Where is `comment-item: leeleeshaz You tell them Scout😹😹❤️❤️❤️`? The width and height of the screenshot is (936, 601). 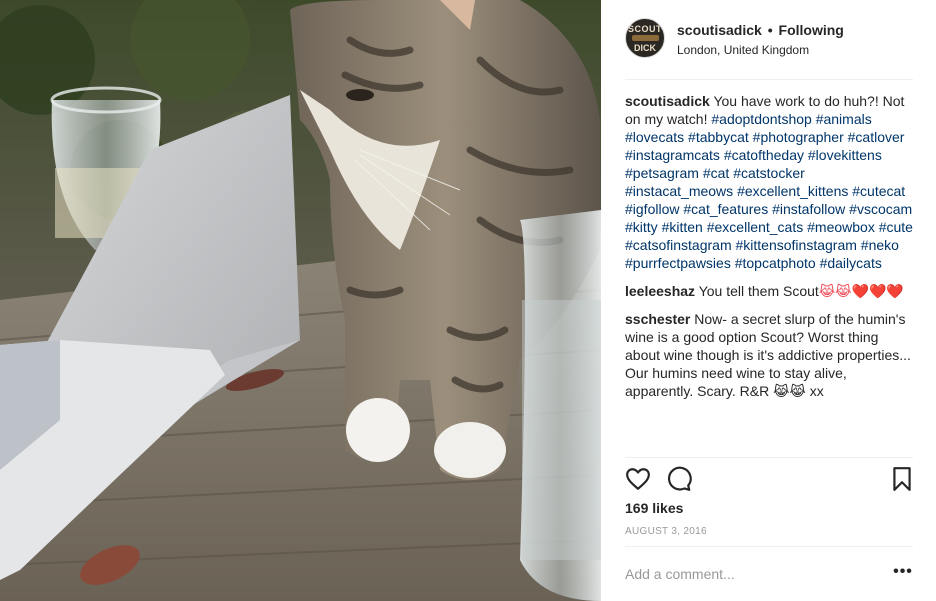
comment-item: leeleeshaz You tell them Scout😹😹❤️❤️❤️ is located at coordinates (769, 291).